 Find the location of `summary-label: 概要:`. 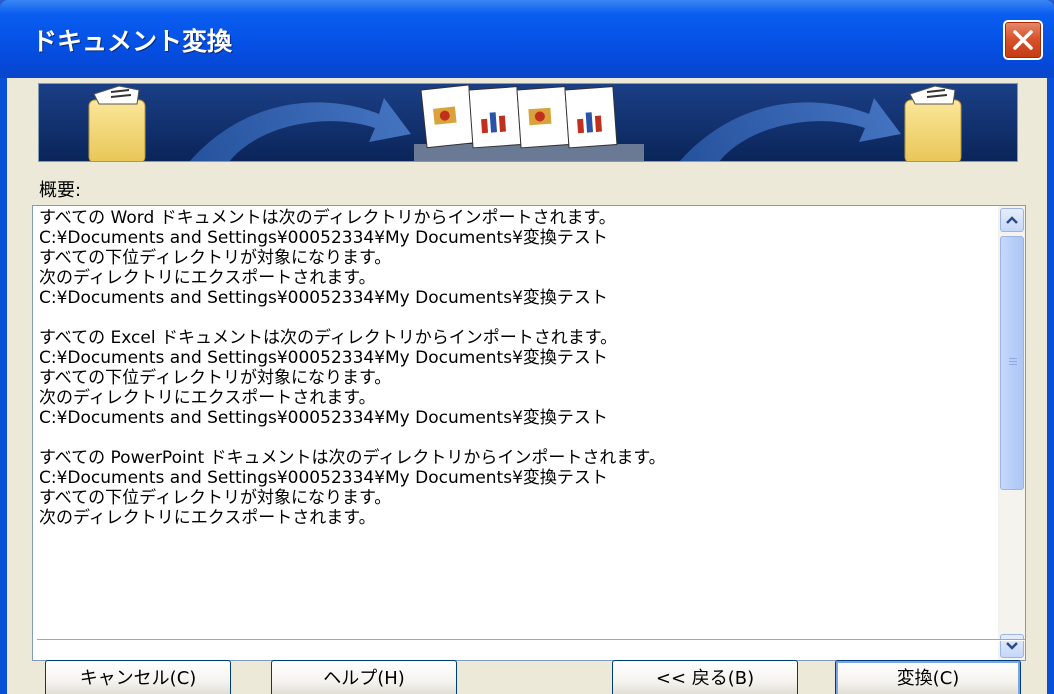

summary-label: 概要: is located at coordinates (60, 190).